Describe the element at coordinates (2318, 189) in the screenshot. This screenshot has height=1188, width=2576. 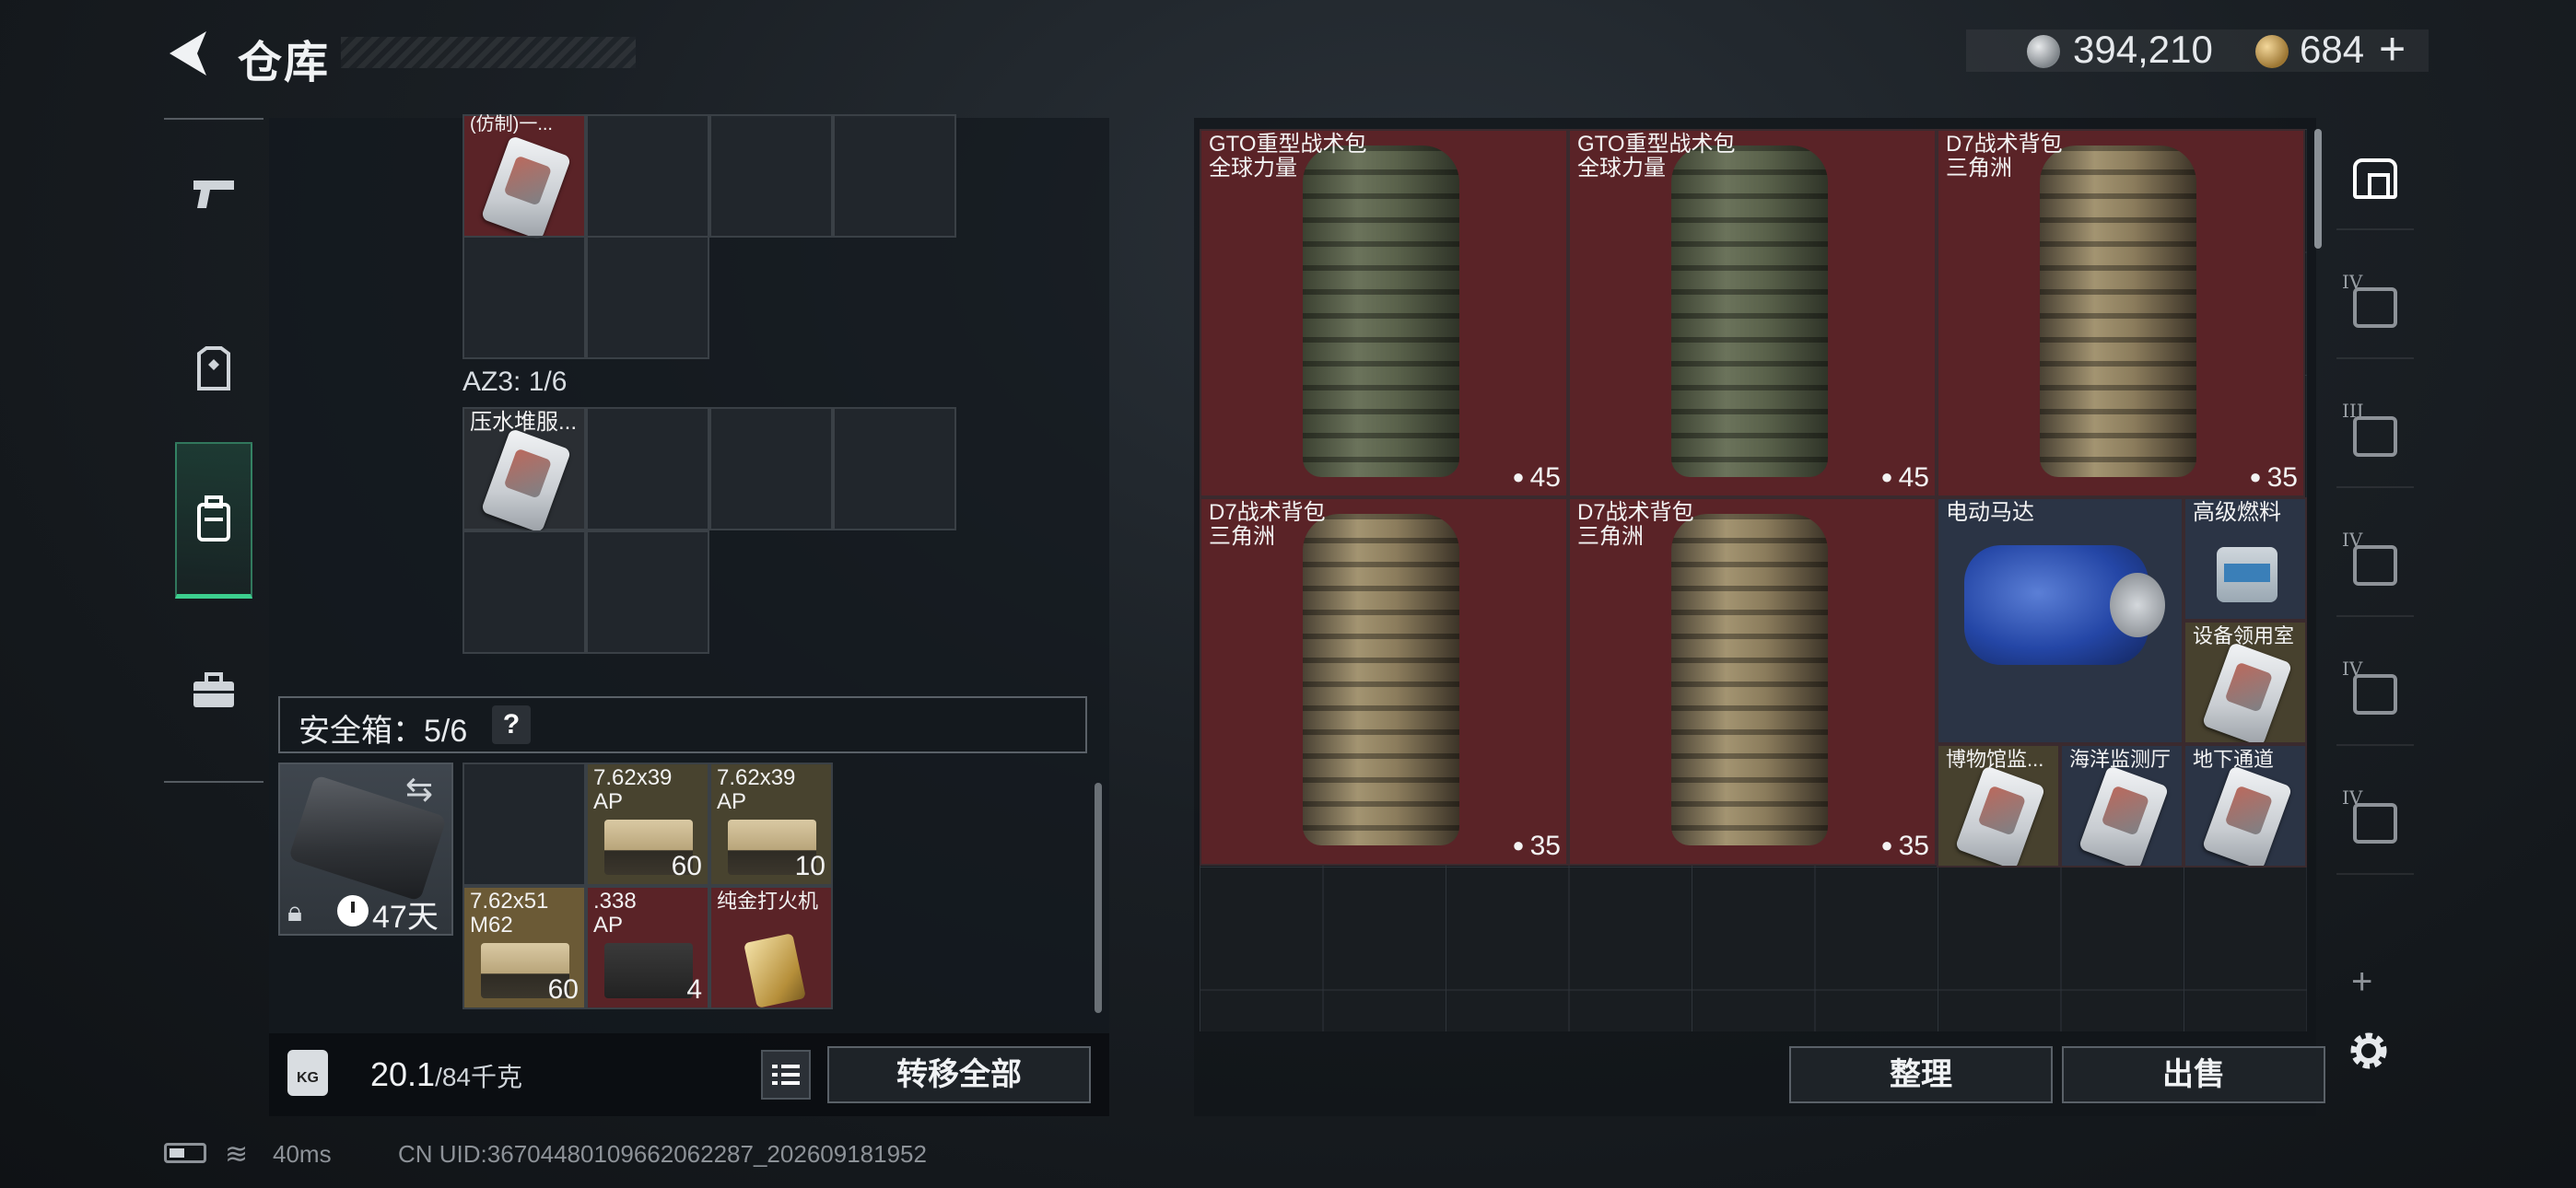
I see `storage-scrollbar` at that location.